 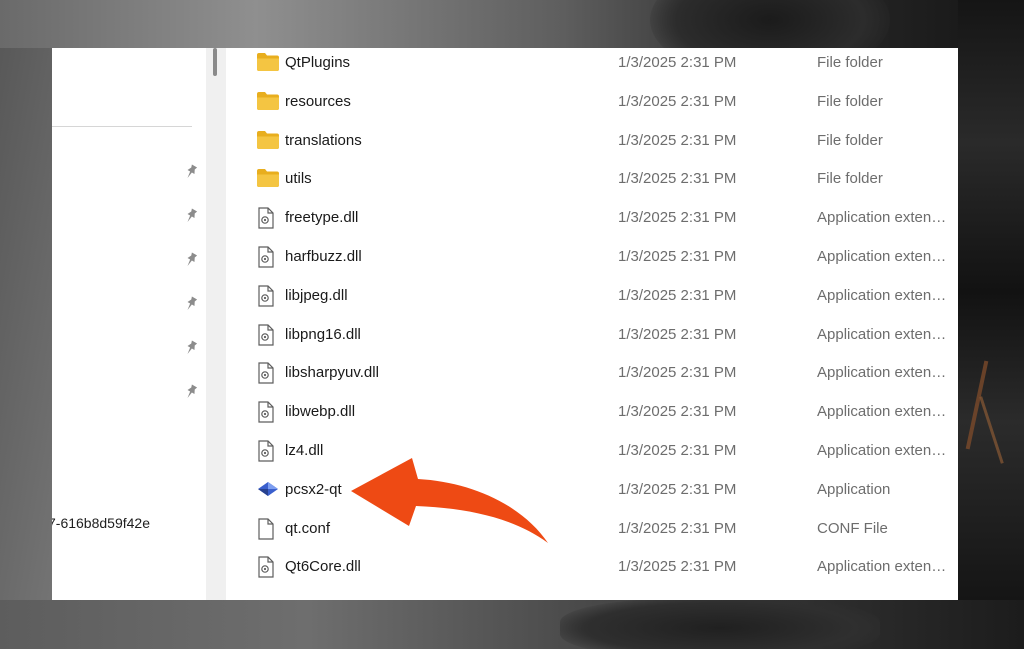 What do you see at coordinates (592, 179) in the screenshot?
I see `file-row: utils 1/3/2025 2:31 PM File folder` at bounding box center [592, 179].